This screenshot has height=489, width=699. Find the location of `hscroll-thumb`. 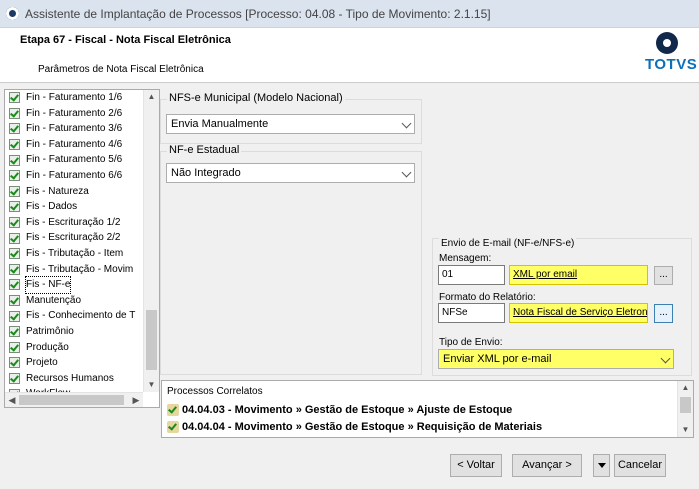

hscroll-thumb is located at coordinates (71, 400).